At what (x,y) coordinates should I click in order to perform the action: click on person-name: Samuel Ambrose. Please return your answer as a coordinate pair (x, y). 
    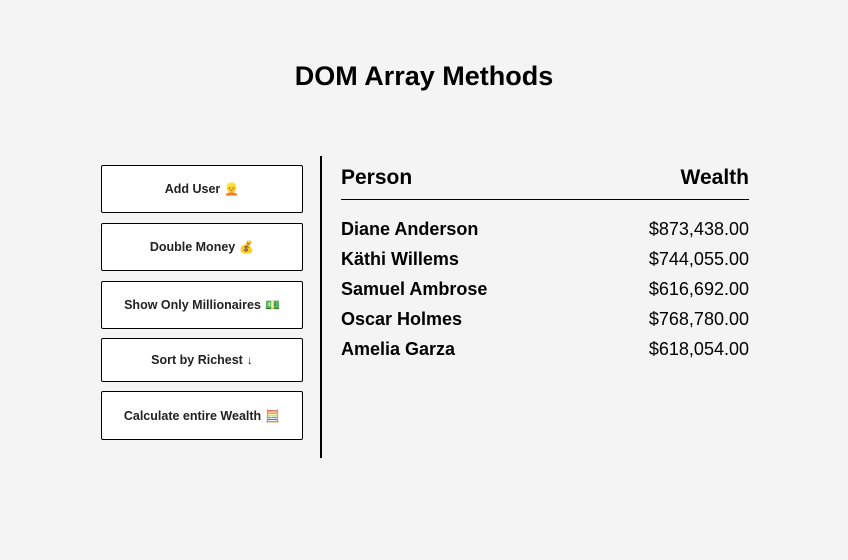
    Looking at the image, I should click on (414, 289).